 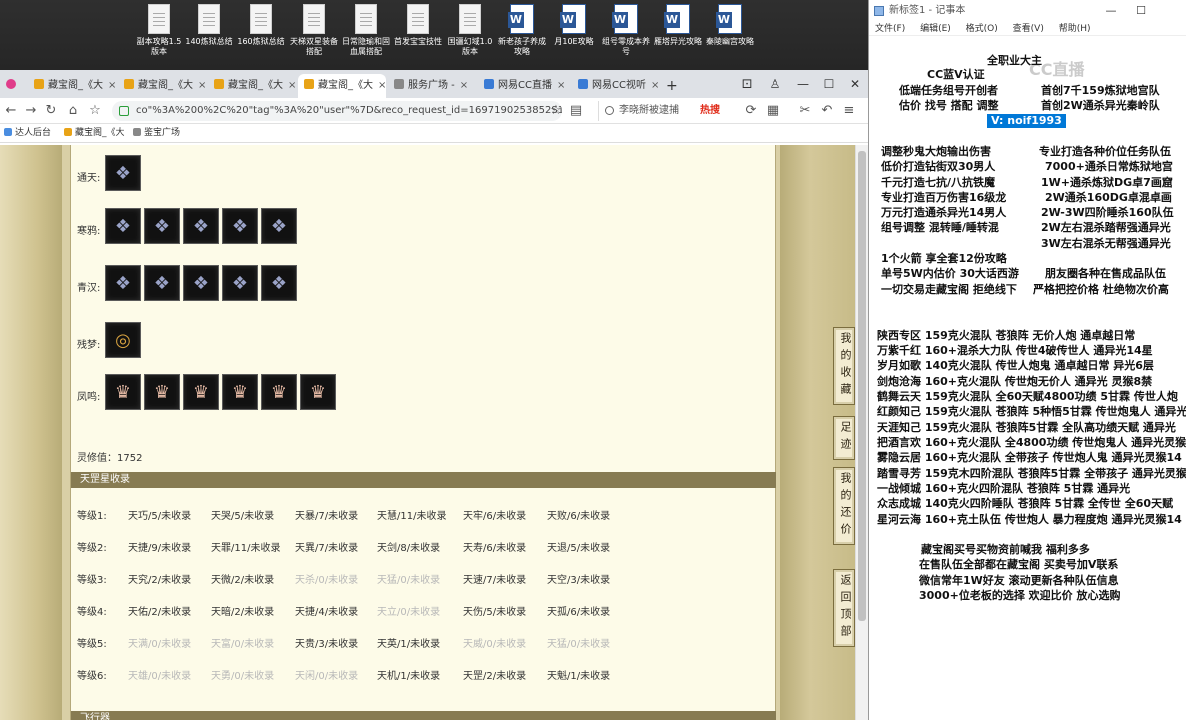 I want to click on browser-menu-icon: ⚀, so click(x=747, y=84).